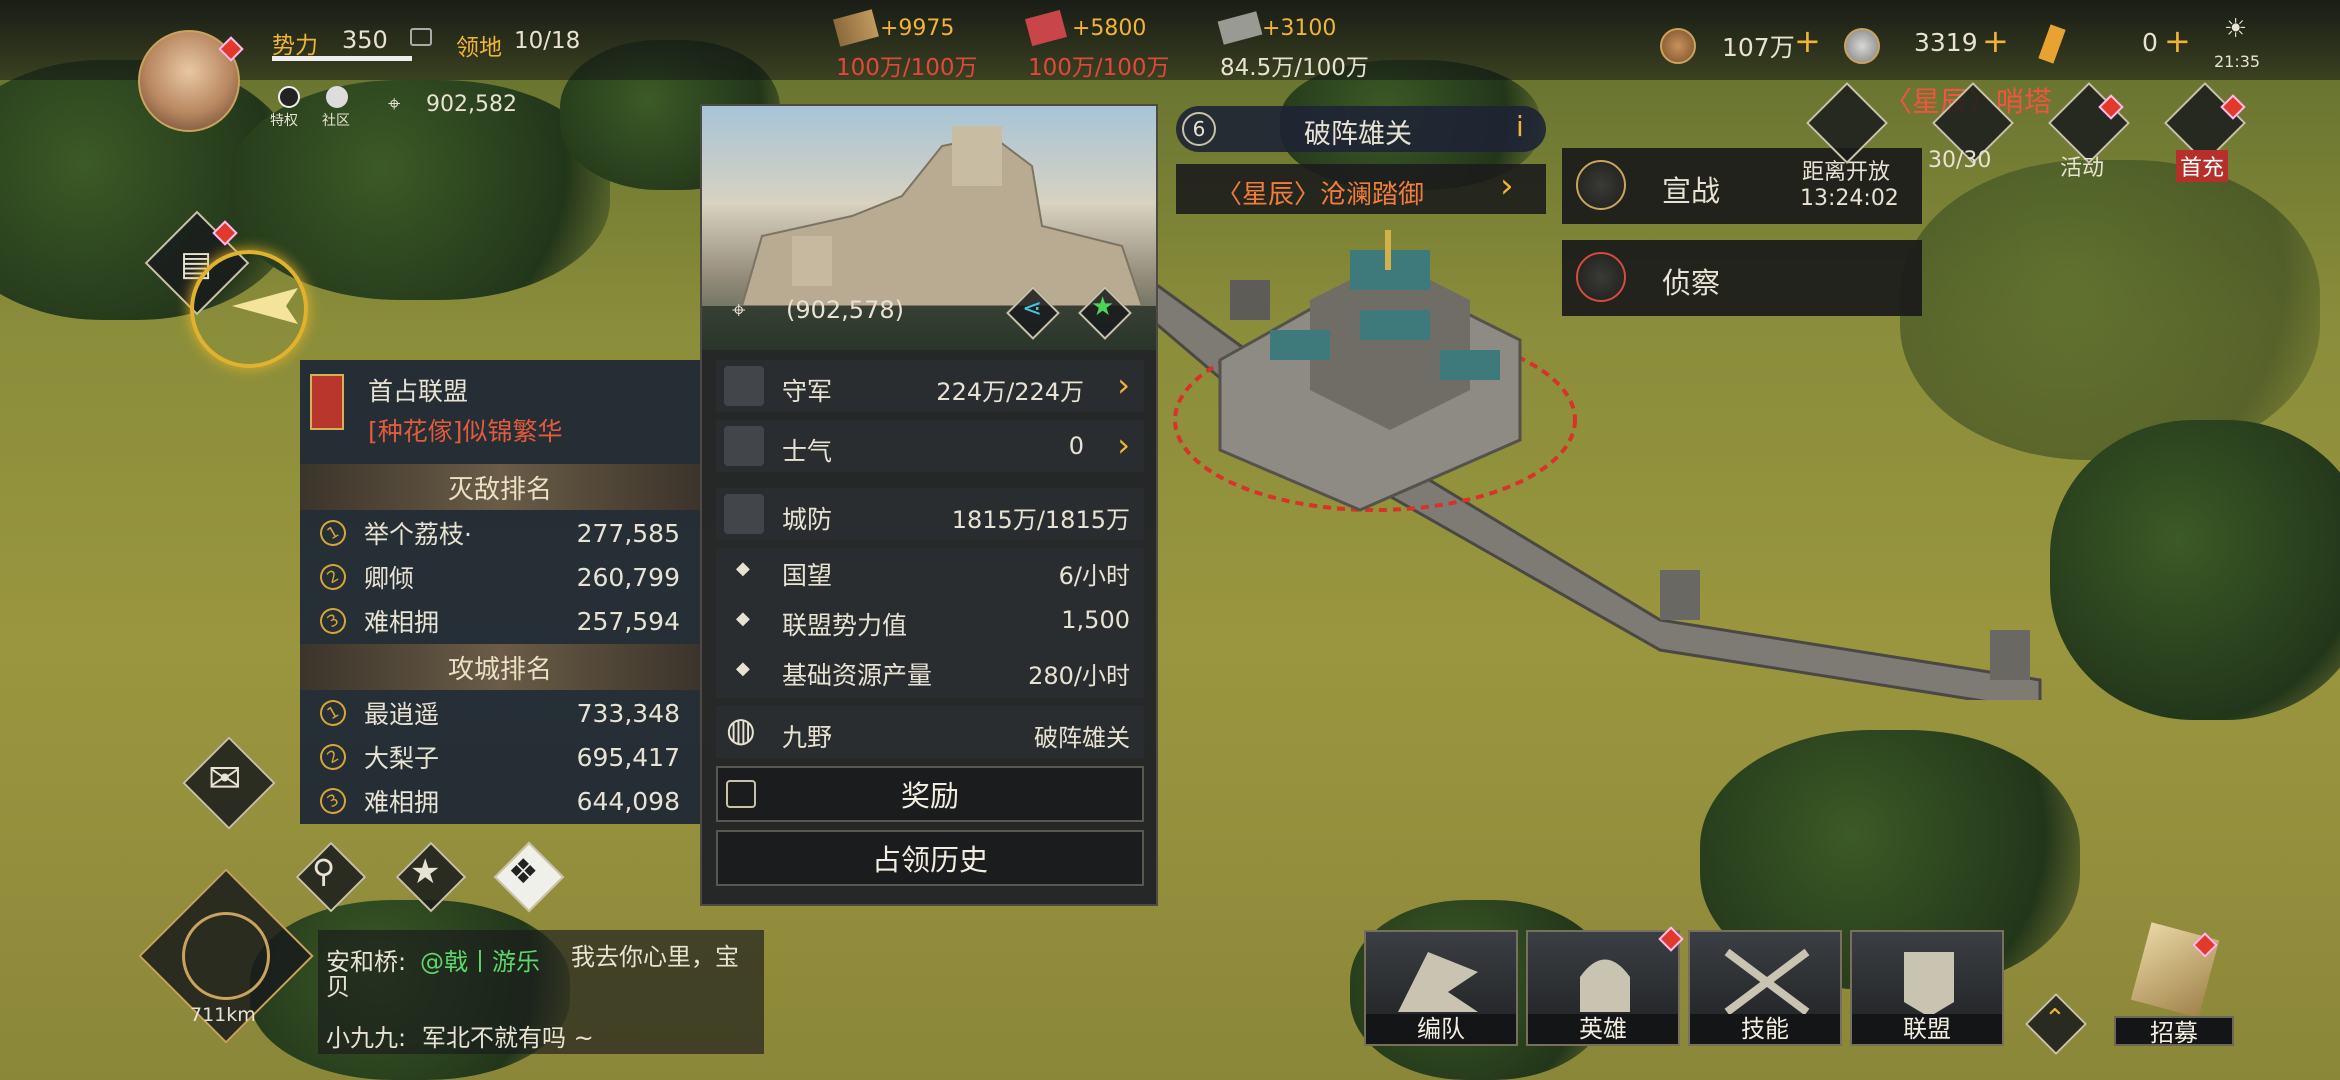 This screenshot has height=1080, width=2340. I want to click on heroes-button: 英雄, so click(1603, 988).